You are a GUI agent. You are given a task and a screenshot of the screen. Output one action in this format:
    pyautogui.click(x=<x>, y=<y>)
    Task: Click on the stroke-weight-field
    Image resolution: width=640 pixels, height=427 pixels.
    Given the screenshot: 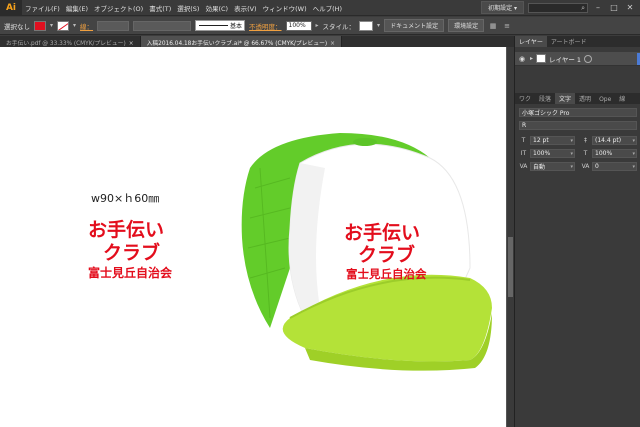 What is the action you would take?
    pyautogui.click(x=113, y=25)
    